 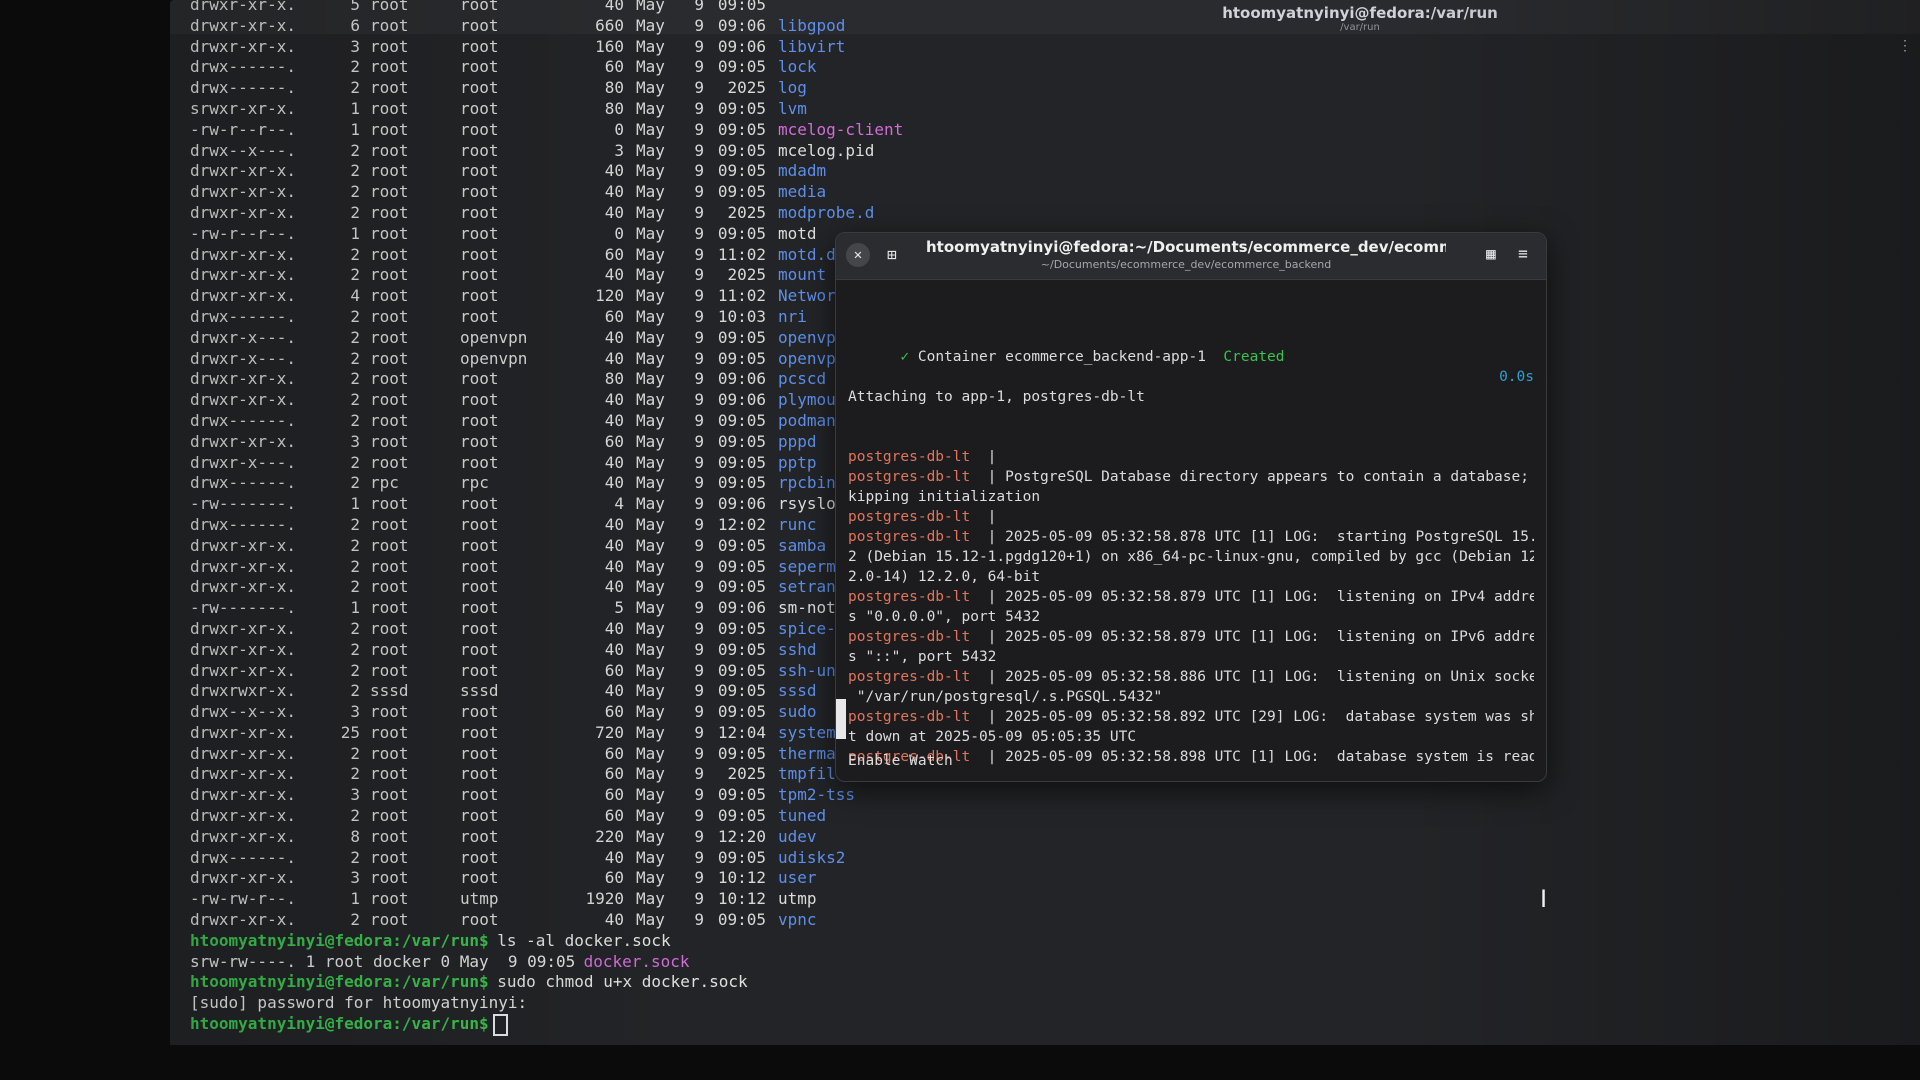 What do you see at coordinates (858, 255) in the screenshot?
I see `close-icon: ✕` at bounding box center [858, 255].